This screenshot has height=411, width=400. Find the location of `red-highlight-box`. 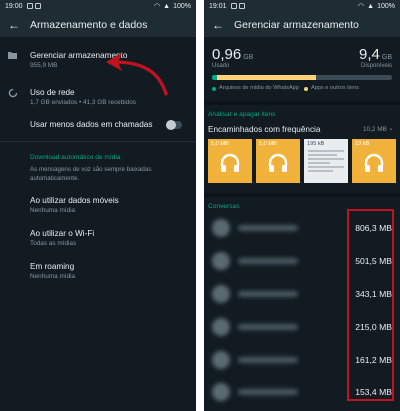

red-highlight-box is located at coordinates (370, 305).